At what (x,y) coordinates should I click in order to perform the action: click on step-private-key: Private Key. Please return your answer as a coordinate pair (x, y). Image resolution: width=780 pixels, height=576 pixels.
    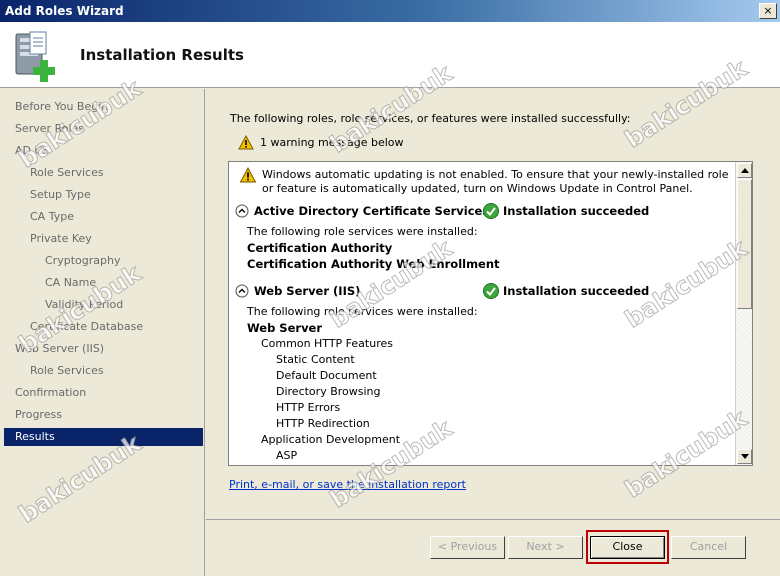
    Looking at the image, I should click on (103, 239).